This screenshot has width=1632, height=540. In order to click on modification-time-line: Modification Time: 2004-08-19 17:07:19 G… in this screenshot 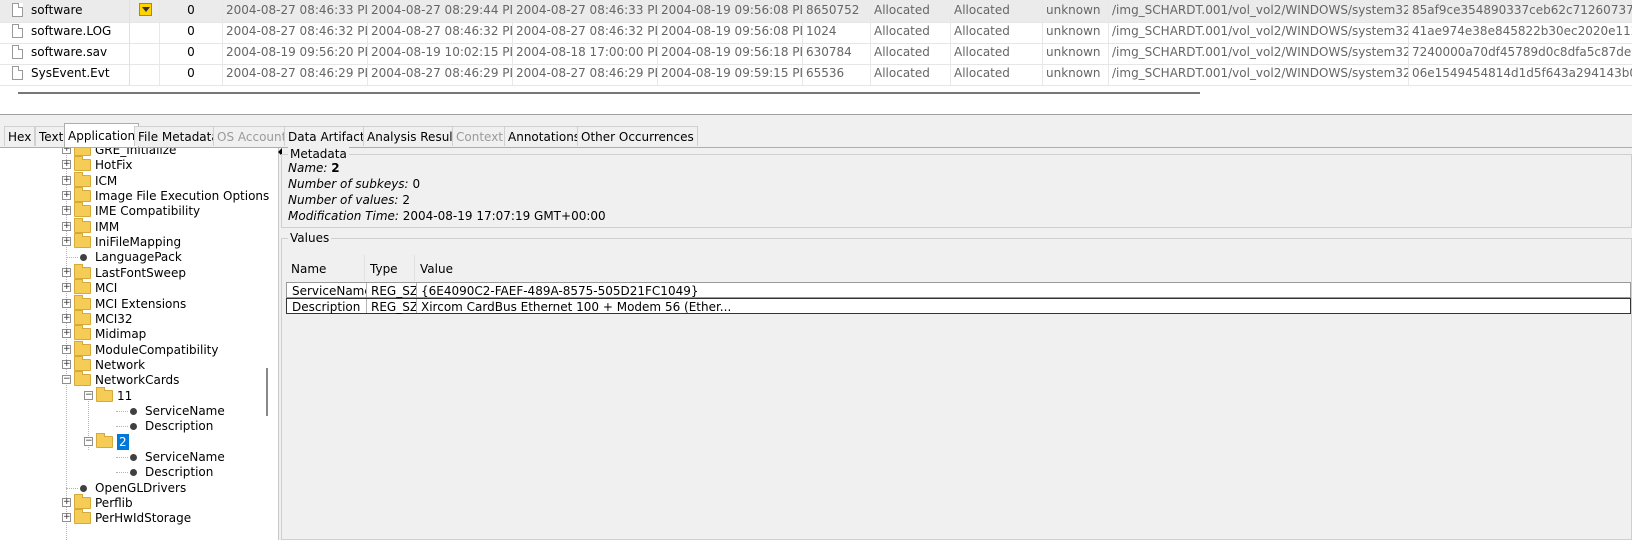, I will do `click(447, 216)`.